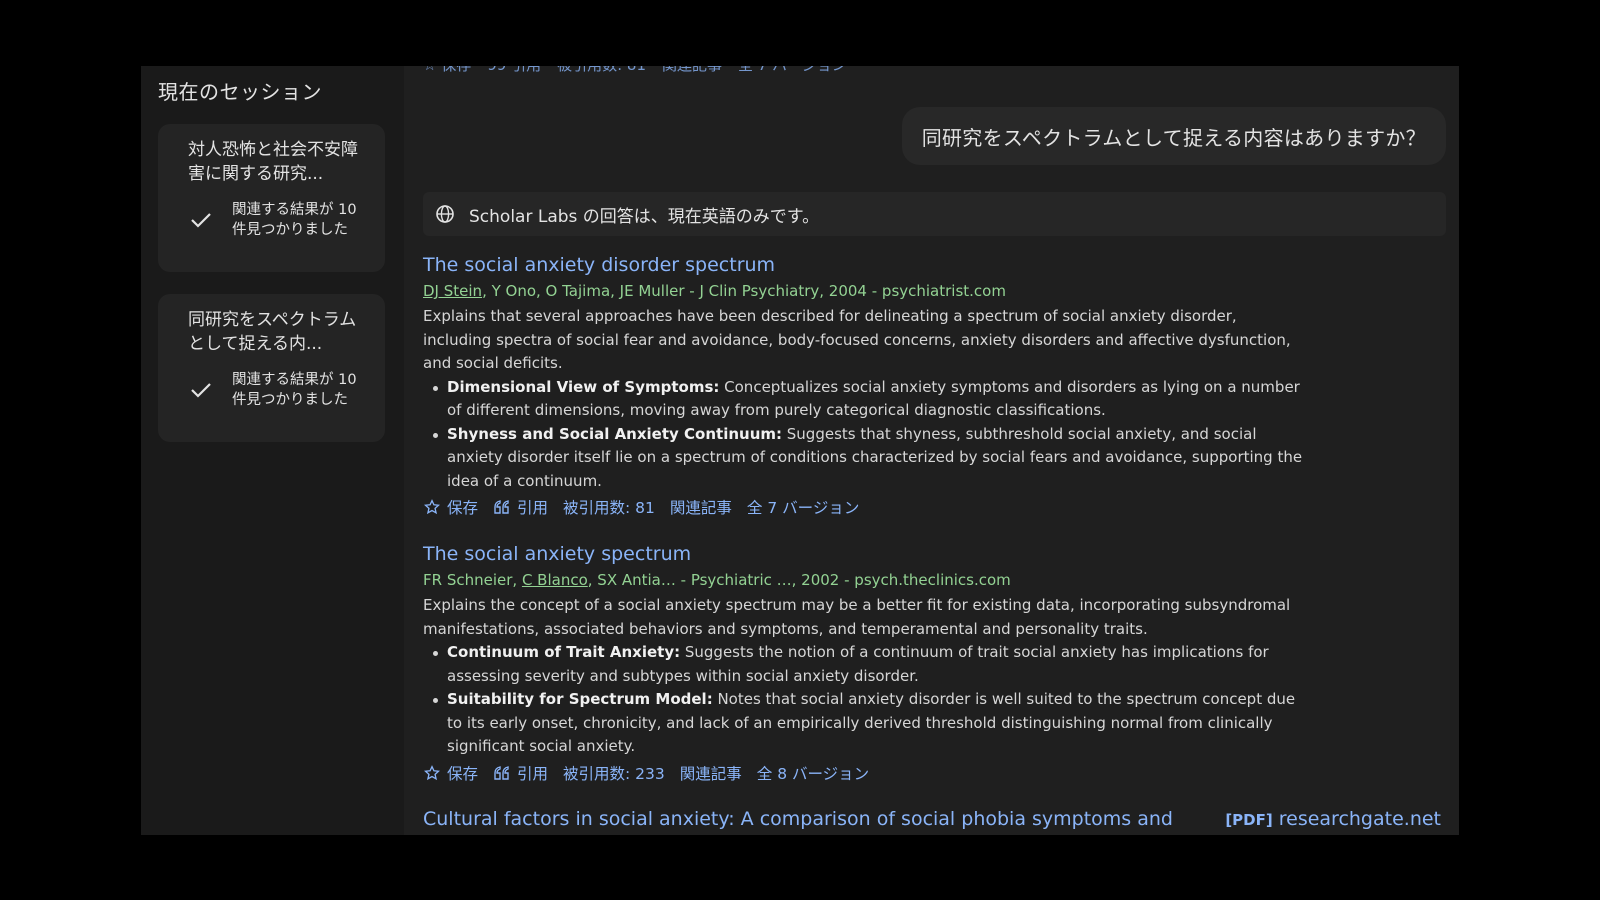 This screenshot has width=1600, height=900. I want to click on pdf-site: researchgate.net, so click(1359, 819).